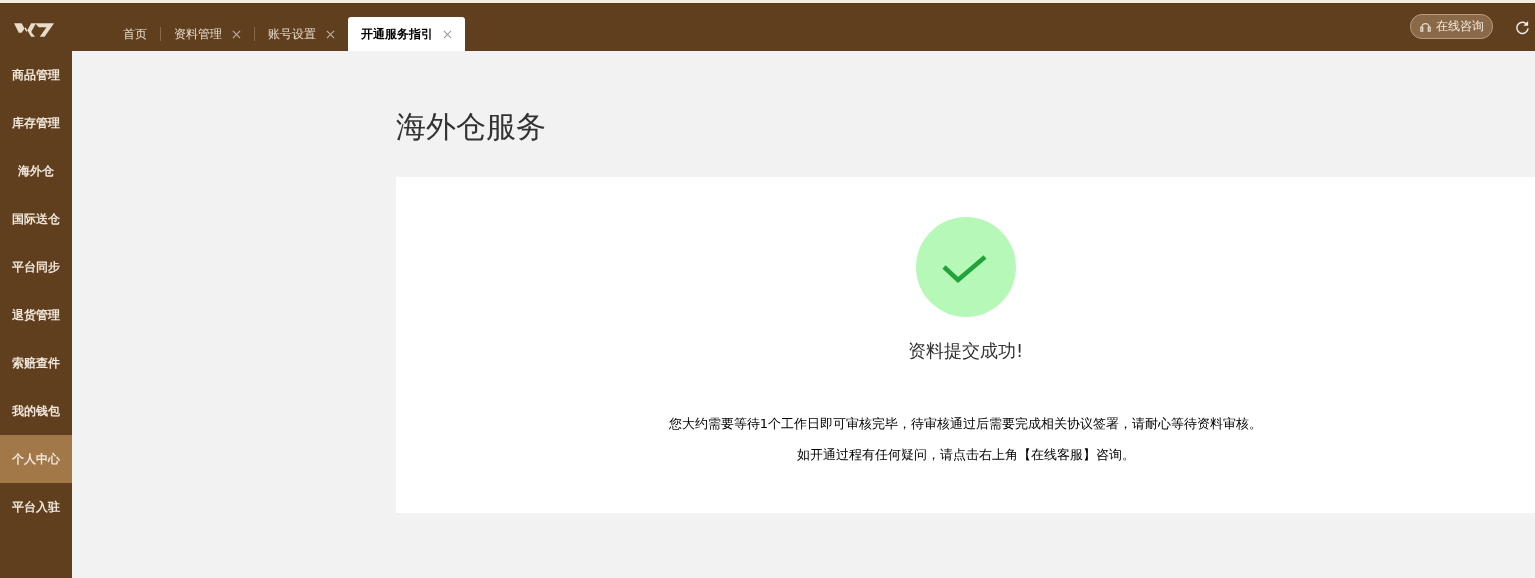 This screenshot has width=1535, height=578. I want to click on sidebar-item: 海外仓, so click(36, 171).